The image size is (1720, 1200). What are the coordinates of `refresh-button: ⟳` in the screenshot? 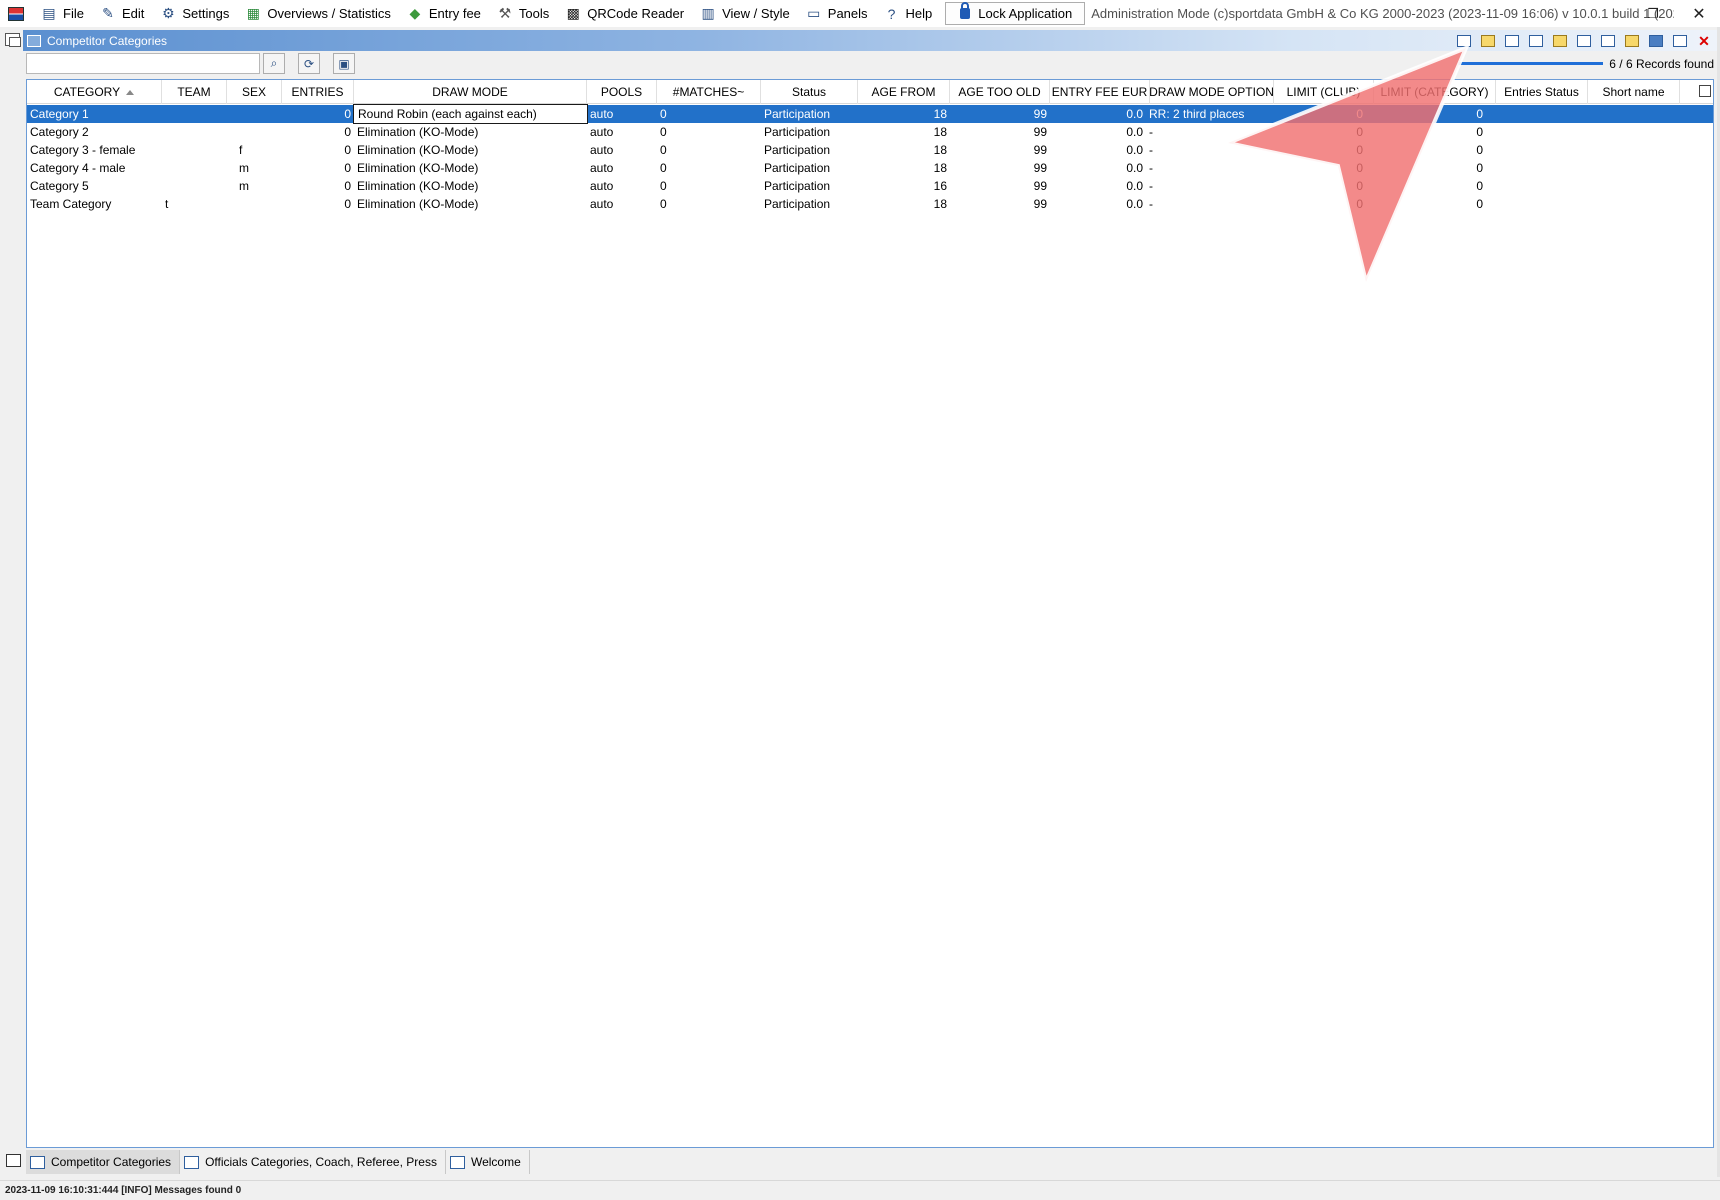 It's located at (309, 63).